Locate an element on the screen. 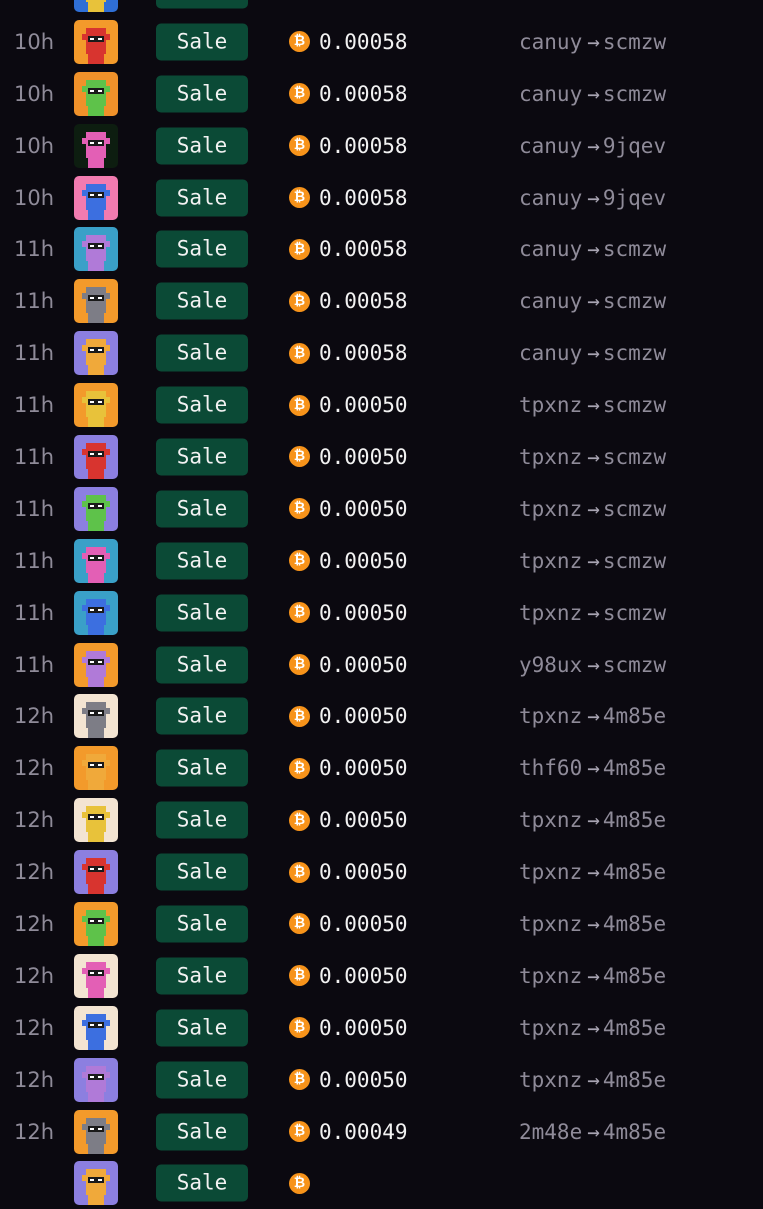  activity-row: 12h Sale ₿ 0.00049 2m48e→4m85e is located at coordinates (381, 1132).